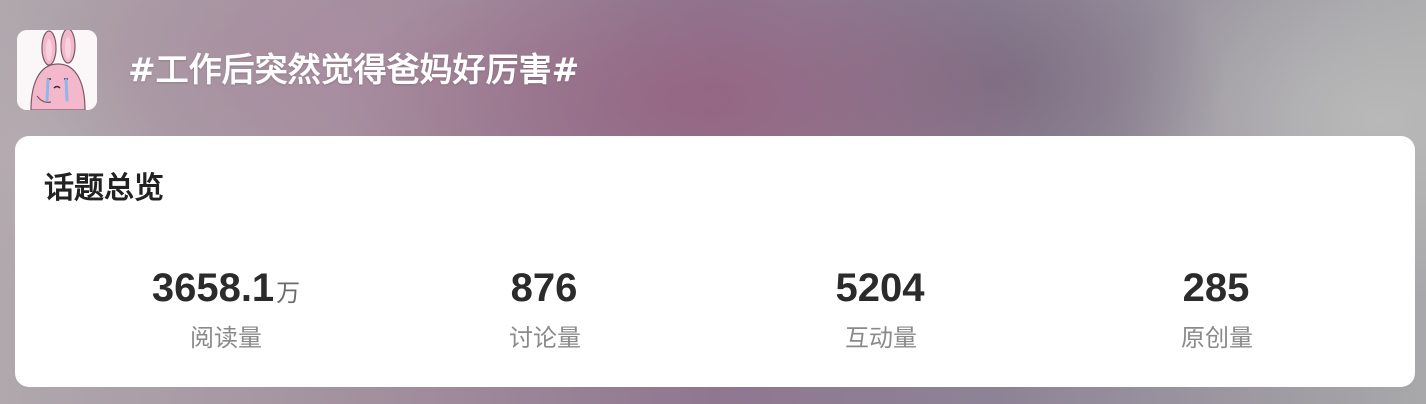 The image size is (1426, 404). Describe the element at coordinates (881, 338) in the screenshot. I see `stat-label: 互动量` at that location.